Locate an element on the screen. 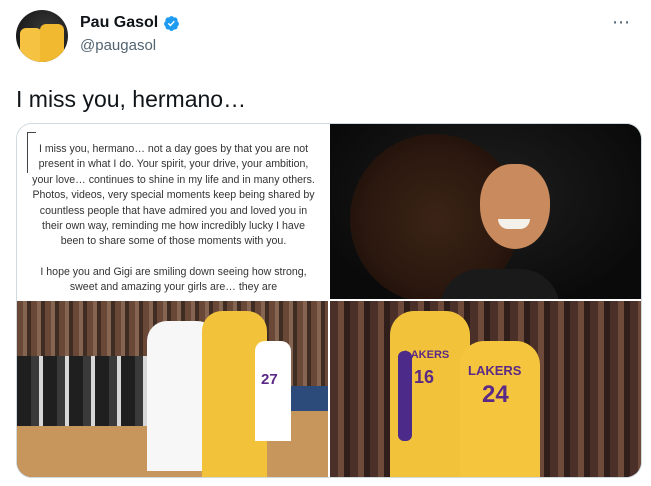 The height and width of the screenshot is (486, 651). avatar-jersey-right is located at coordinates (52, 43).